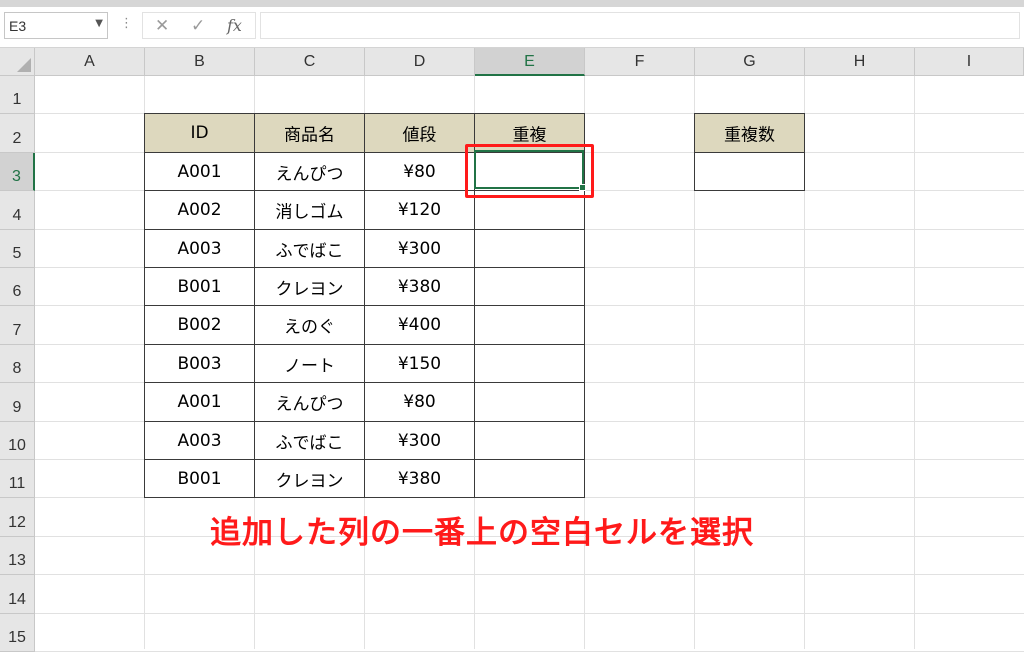  Describe the element at coordinates (749, 171) in the screenshot. I see `count-value-cell` at that location.